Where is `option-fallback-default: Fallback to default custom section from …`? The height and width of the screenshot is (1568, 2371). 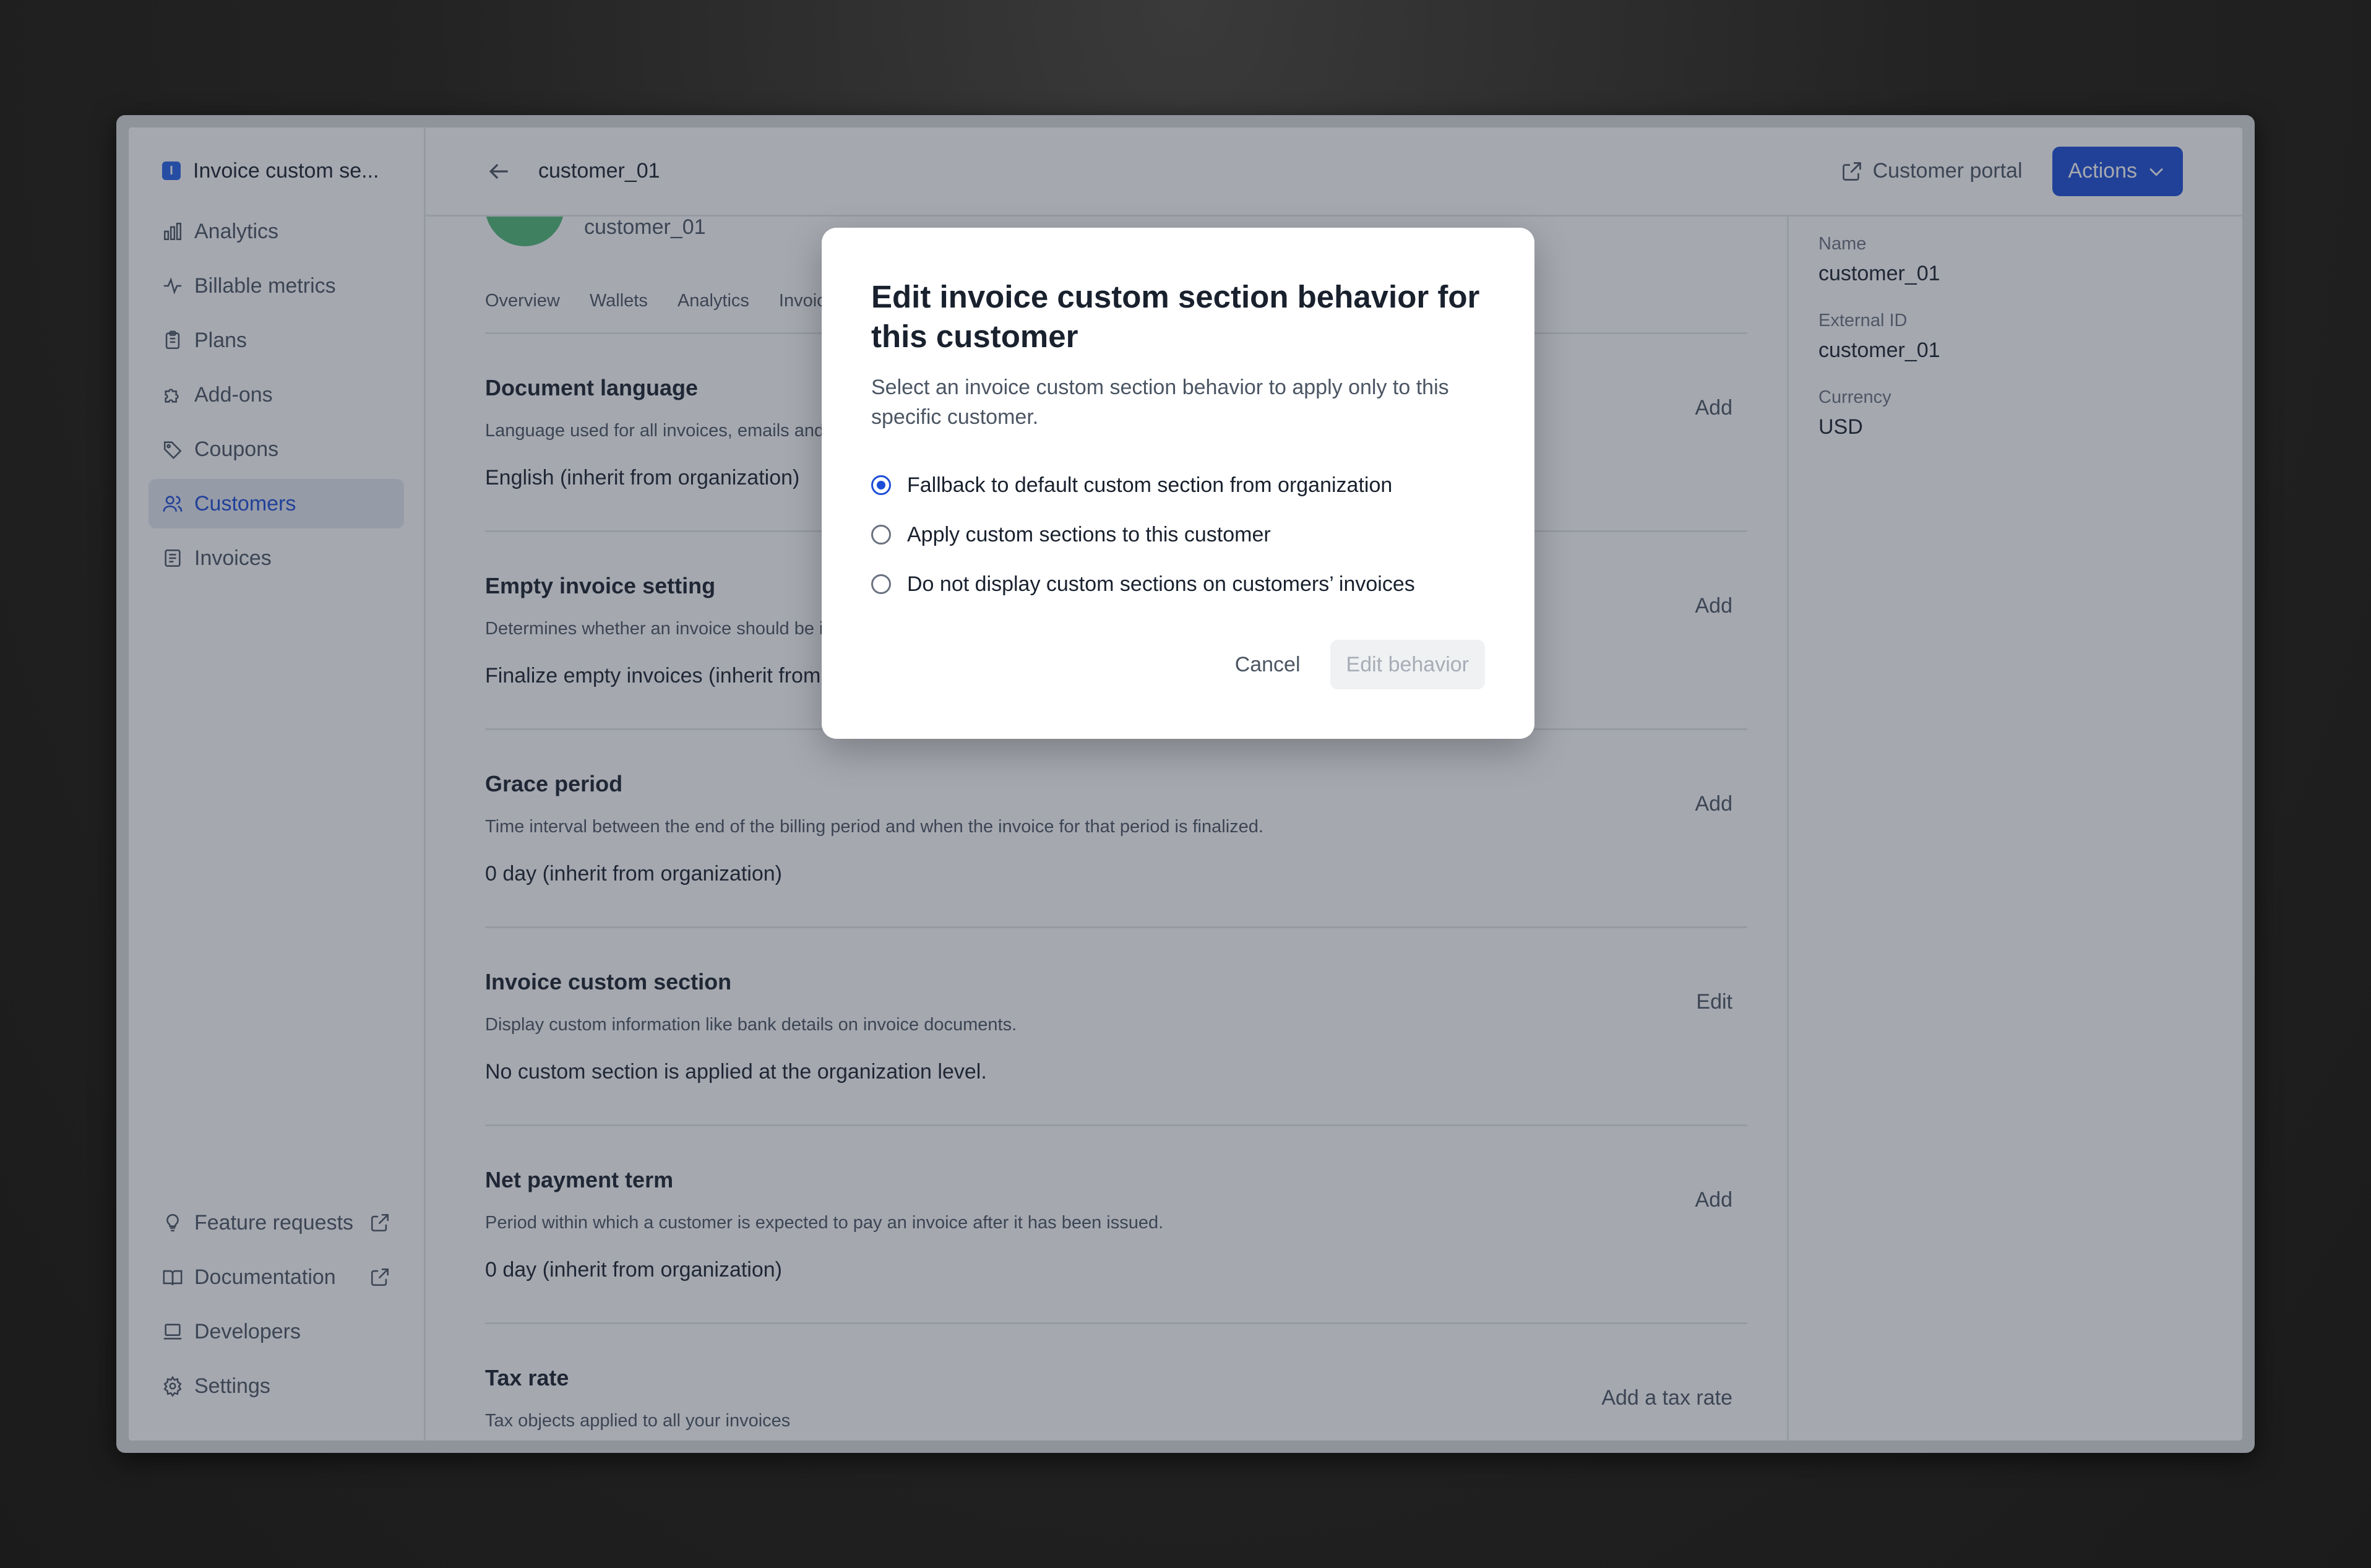 option-fallback-default: Fallback to default custom section from … is located at coordinates (1178, 485).